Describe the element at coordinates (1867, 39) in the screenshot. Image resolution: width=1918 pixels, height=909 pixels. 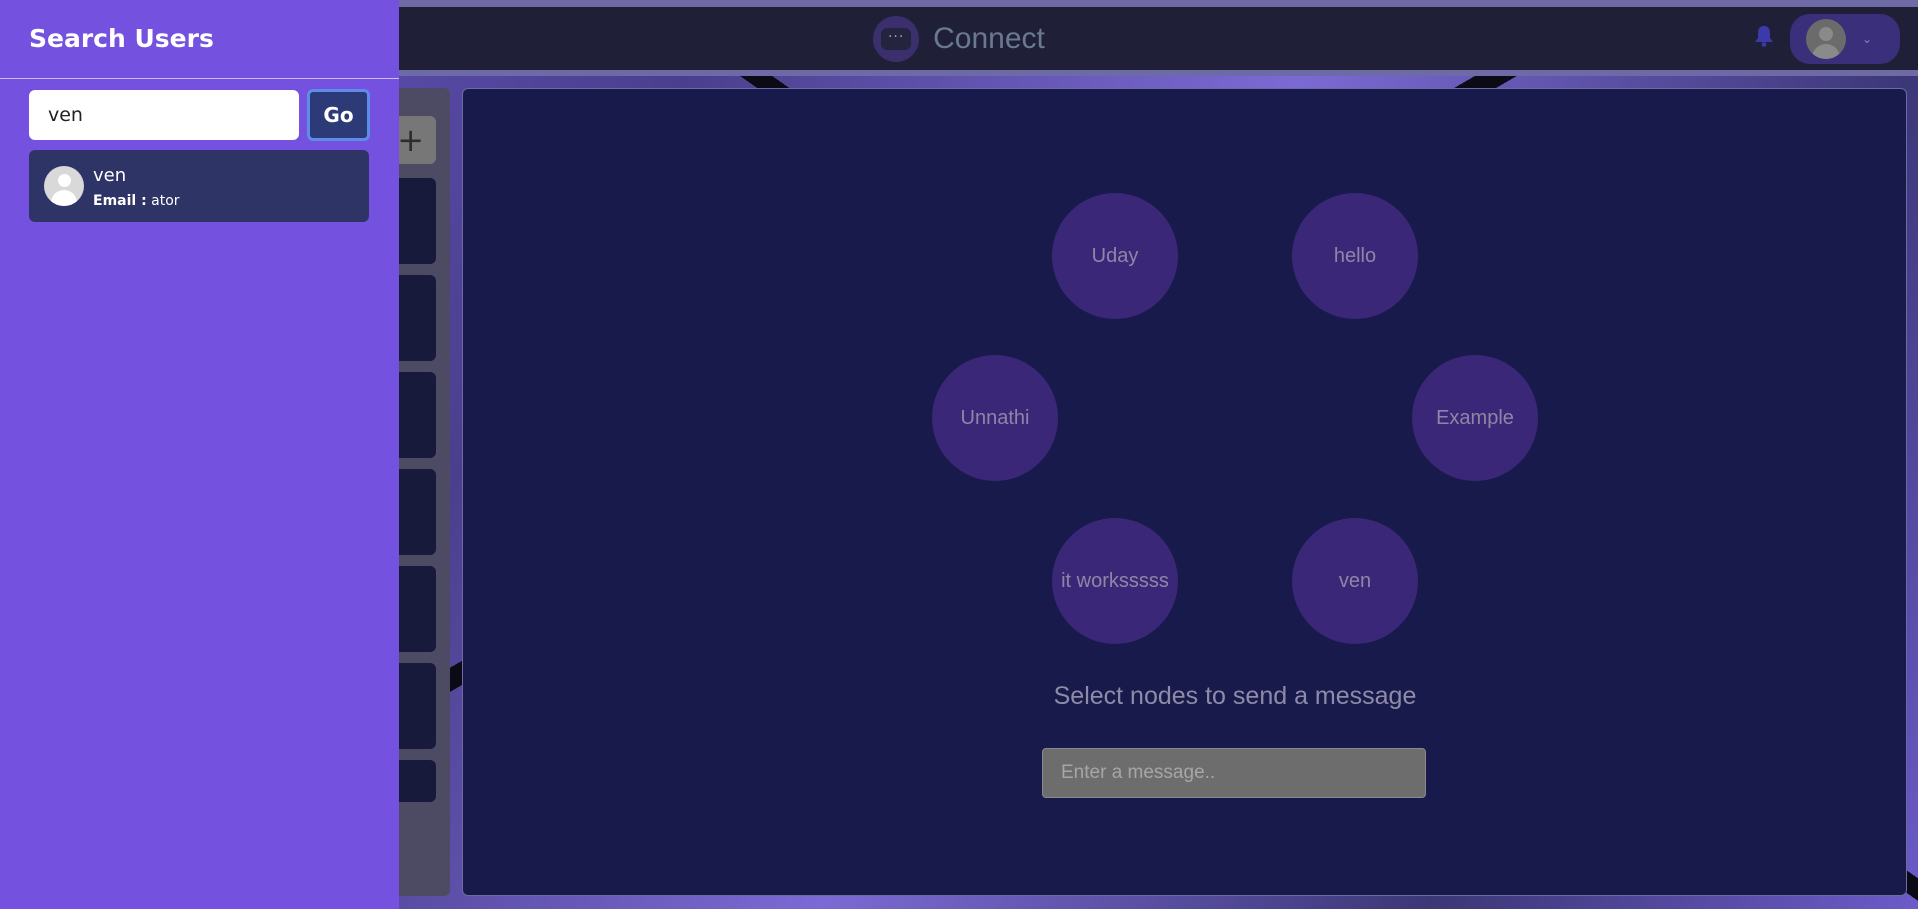
I see `chevron-down-icon: ⌄` at that location.